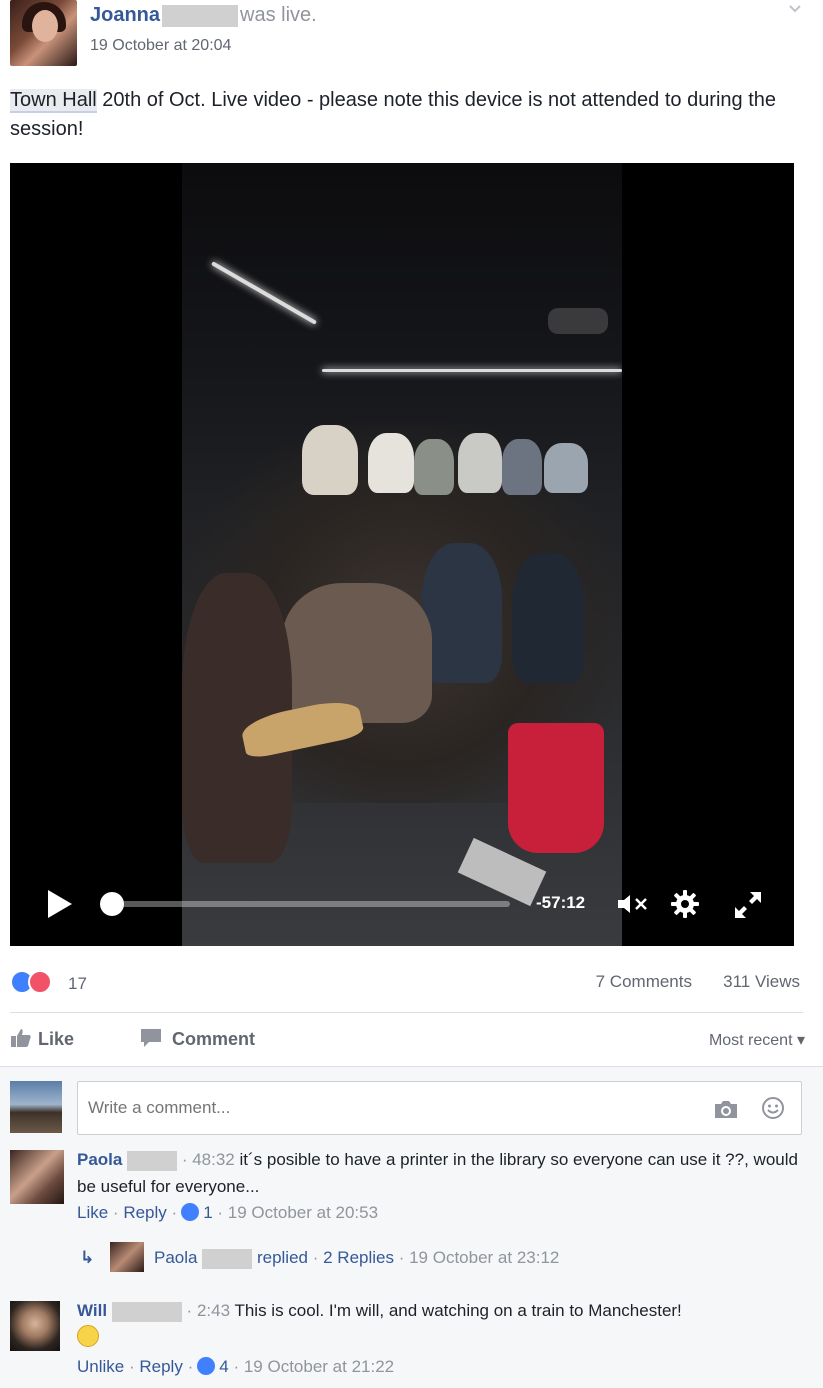  Describe the element at coordinates (561, 902) in the screenshot. I see `time-remaining: -57:12` at that location.